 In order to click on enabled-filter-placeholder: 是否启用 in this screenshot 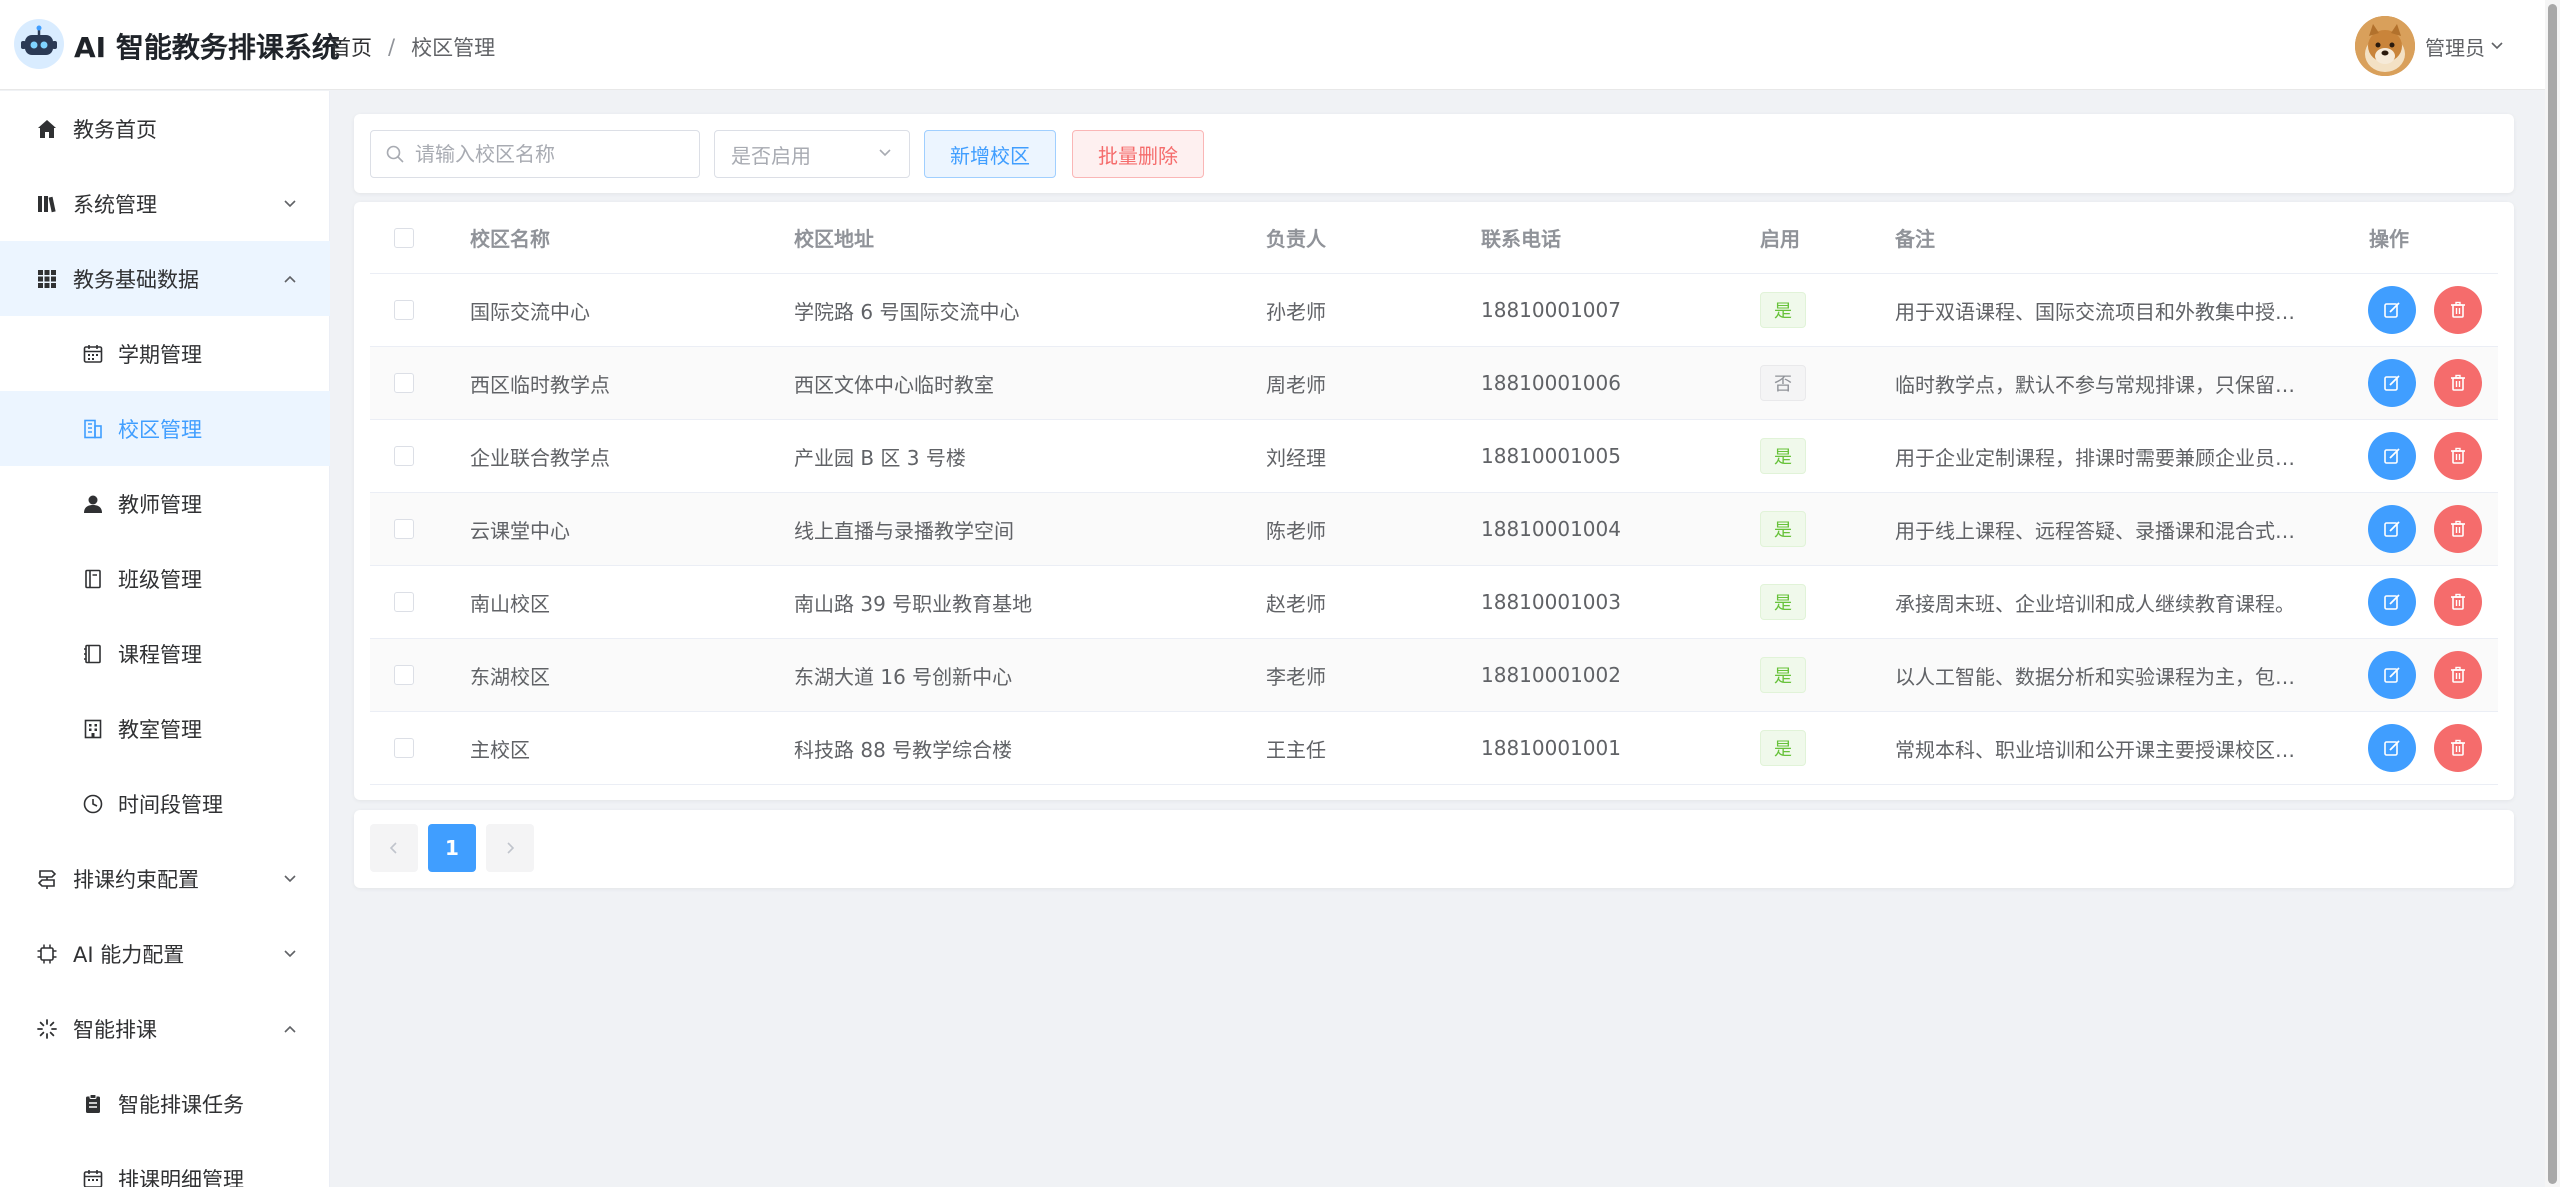, I will do `click(771, 155)`.